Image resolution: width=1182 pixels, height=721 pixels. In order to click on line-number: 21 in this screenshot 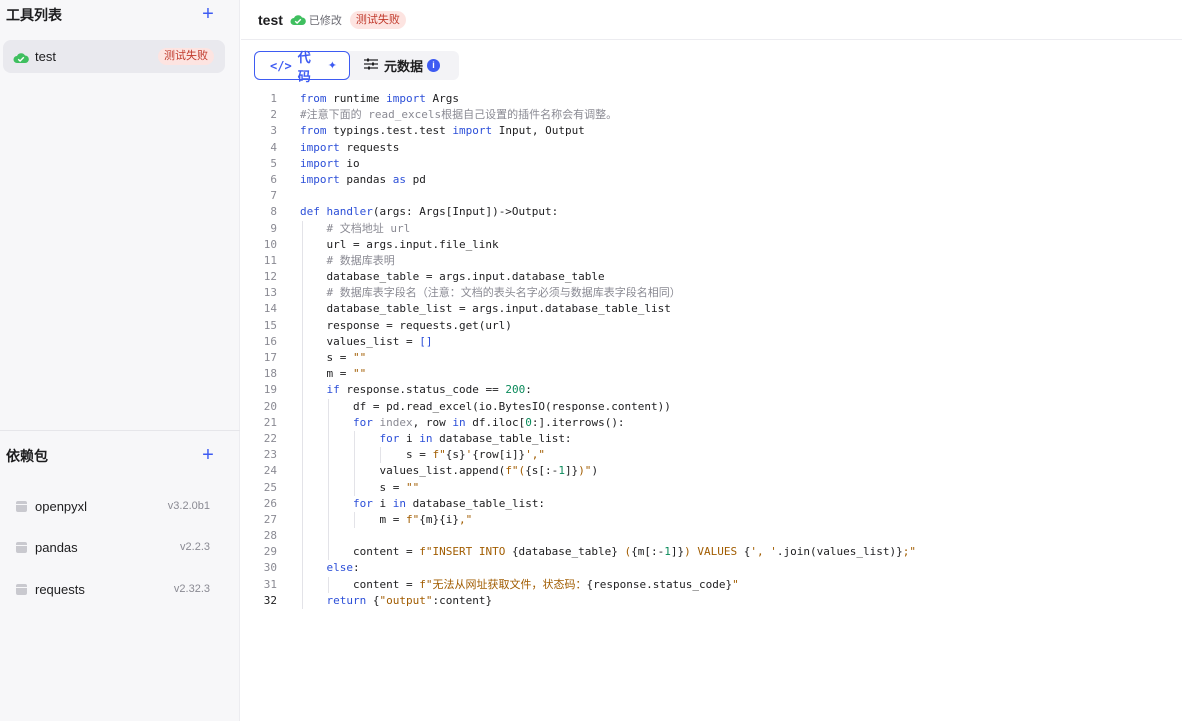, I will do `click(270, 422)`.